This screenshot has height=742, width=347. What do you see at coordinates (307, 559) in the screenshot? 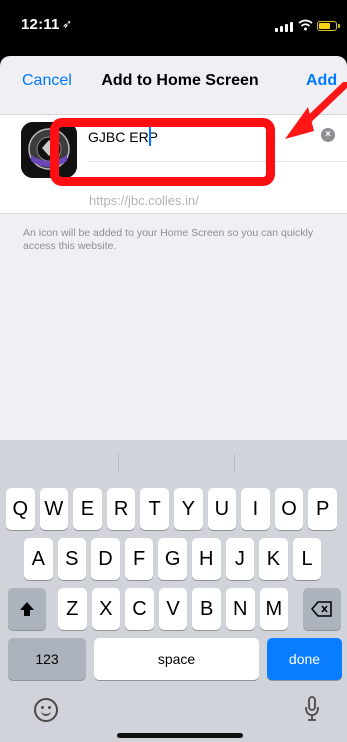
I see `key-l: L` at bounding box center [307, 559].